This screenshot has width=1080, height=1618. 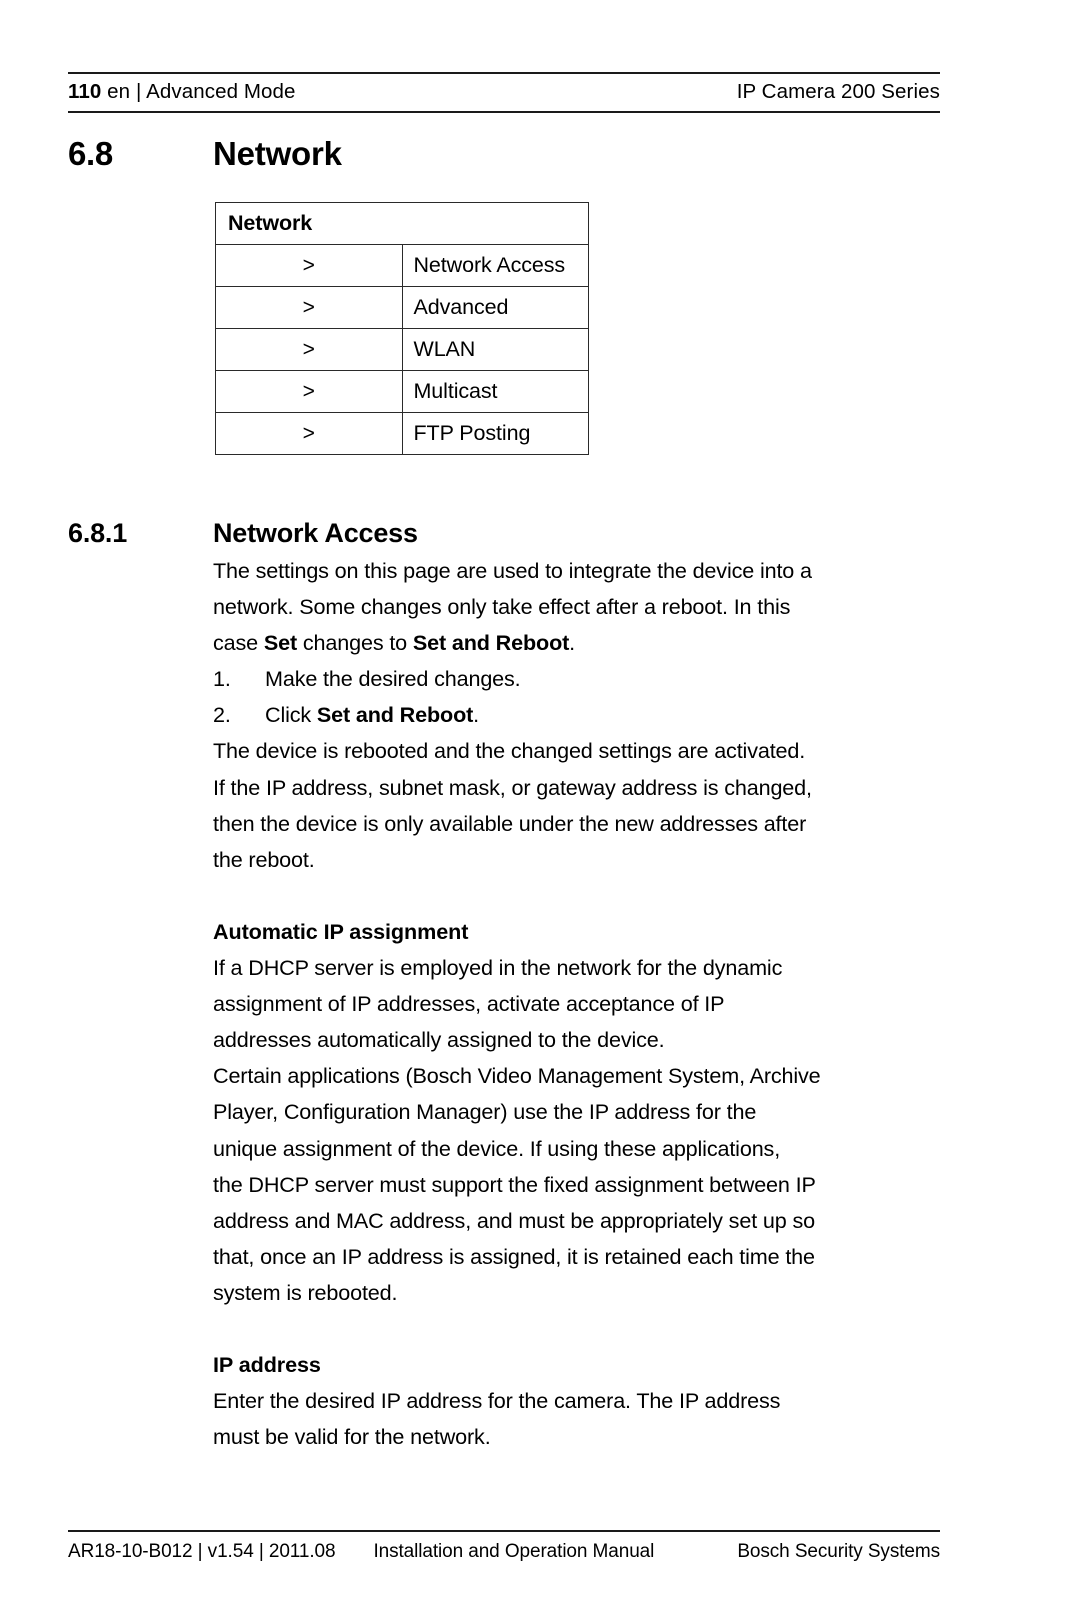 What do you see at coordinates (85, 91) in the screenshot?
I see `page-number: 110` at bounding box center [85, 91].